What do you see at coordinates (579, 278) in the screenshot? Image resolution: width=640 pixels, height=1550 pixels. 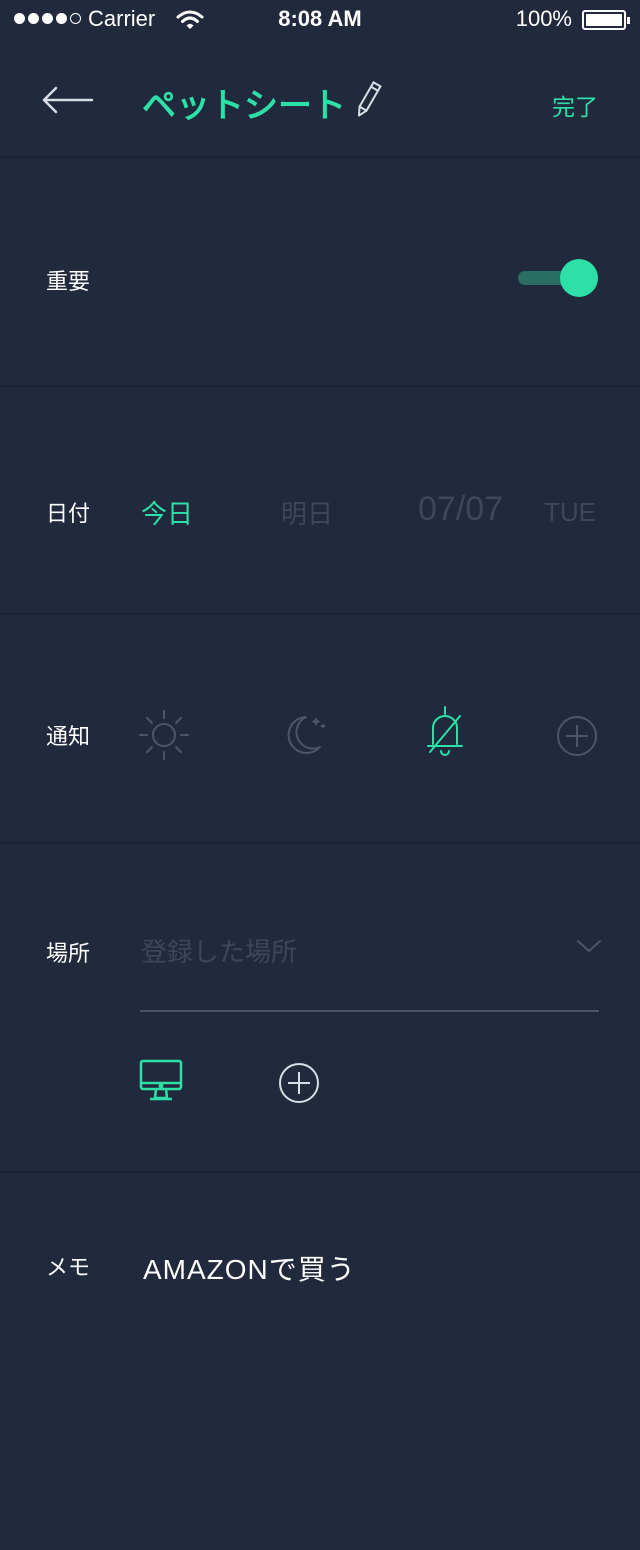 I see `toggle-knob` at bounding box center [579, 278].